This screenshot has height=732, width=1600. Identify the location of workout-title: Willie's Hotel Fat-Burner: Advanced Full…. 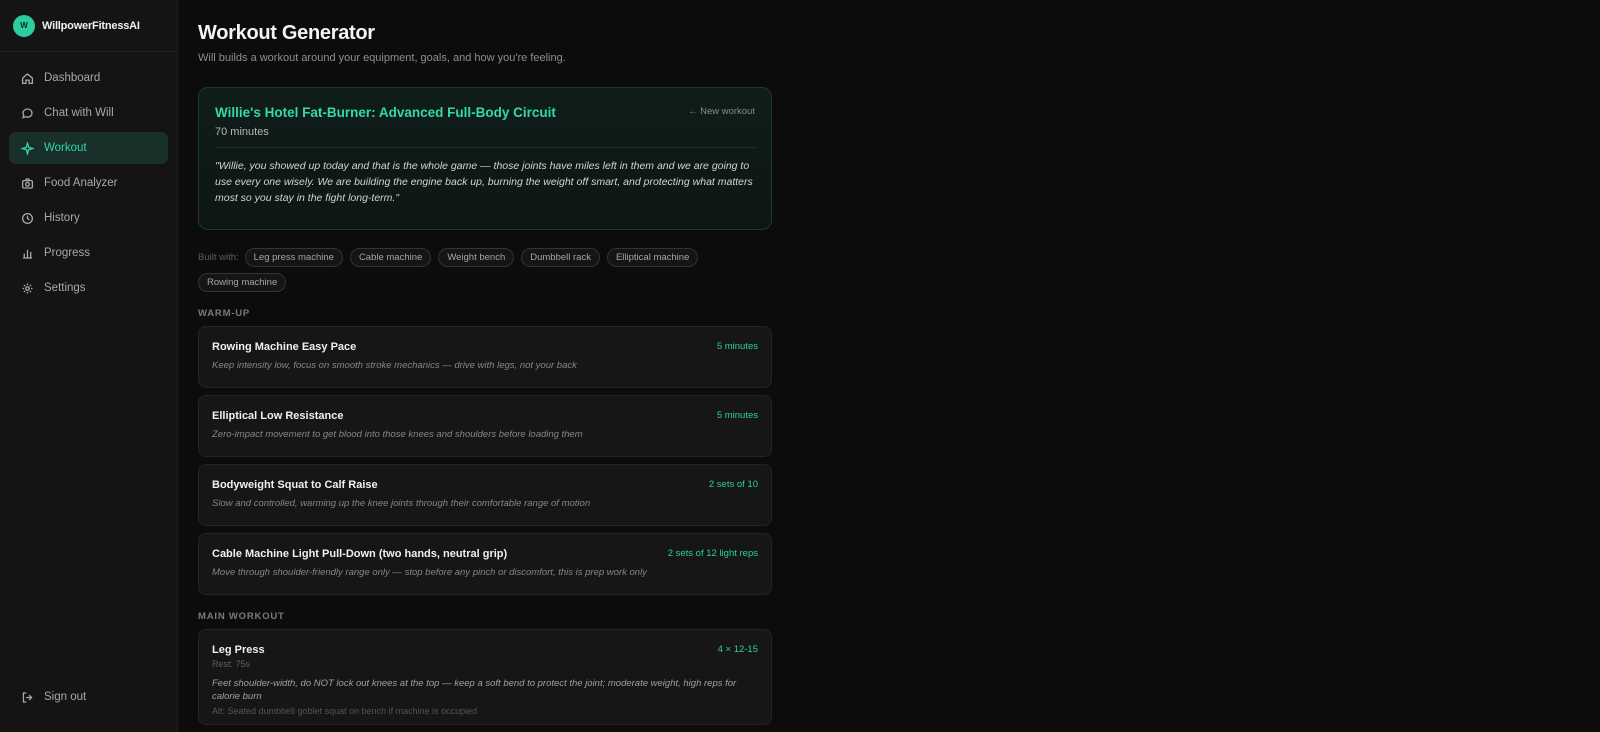
(385, 112).